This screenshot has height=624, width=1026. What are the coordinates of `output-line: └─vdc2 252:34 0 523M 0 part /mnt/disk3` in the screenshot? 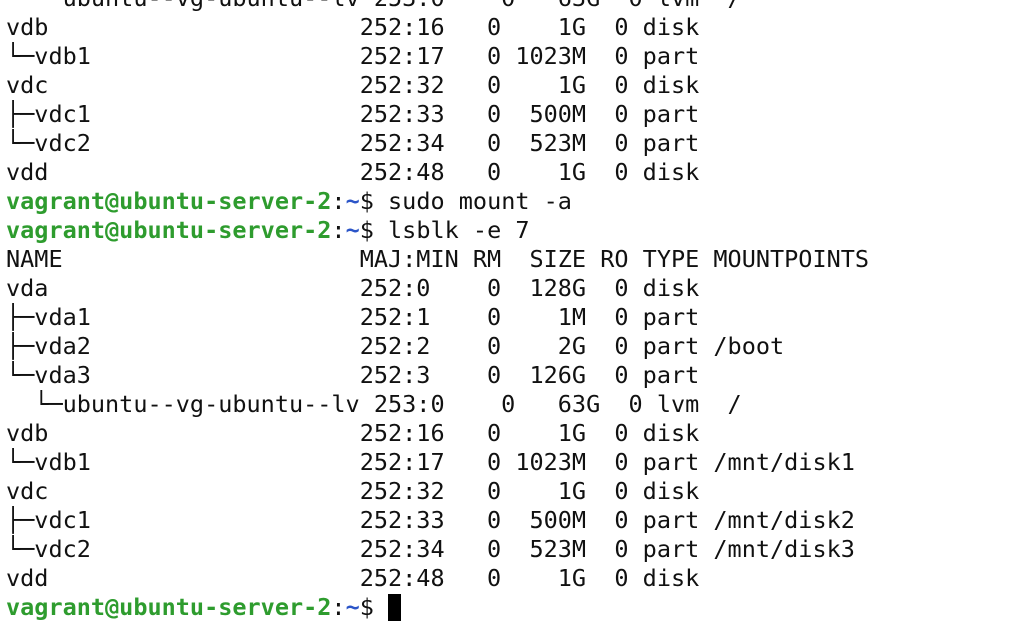 It's located at (437, 549).